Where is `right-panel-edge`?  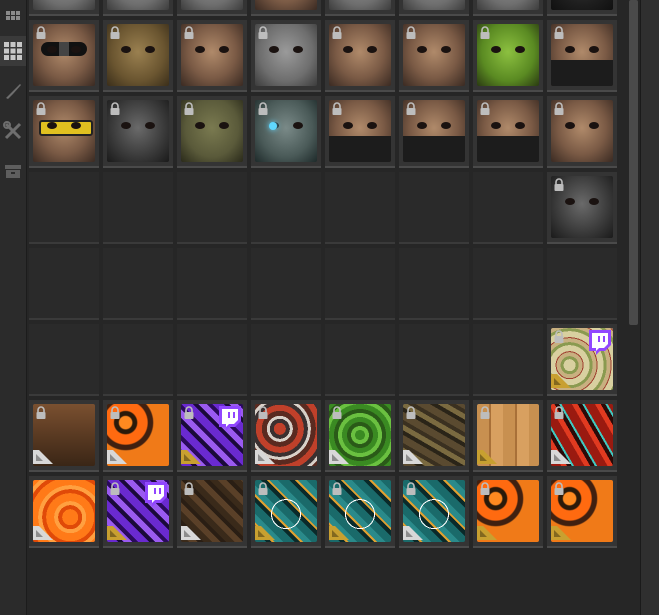 right-panel-edge is located at coordinates (649, 307).